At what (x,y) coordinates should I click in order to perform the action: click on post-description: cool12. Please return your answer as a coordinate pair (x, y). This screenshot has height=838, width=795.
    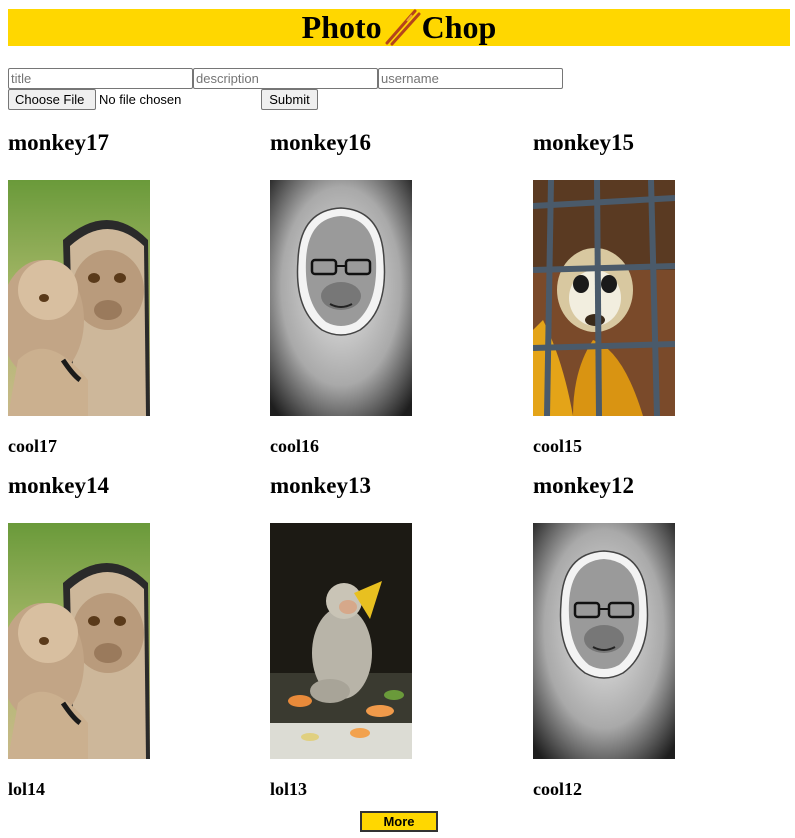
    Looking at the image, I should click on (557, 789).